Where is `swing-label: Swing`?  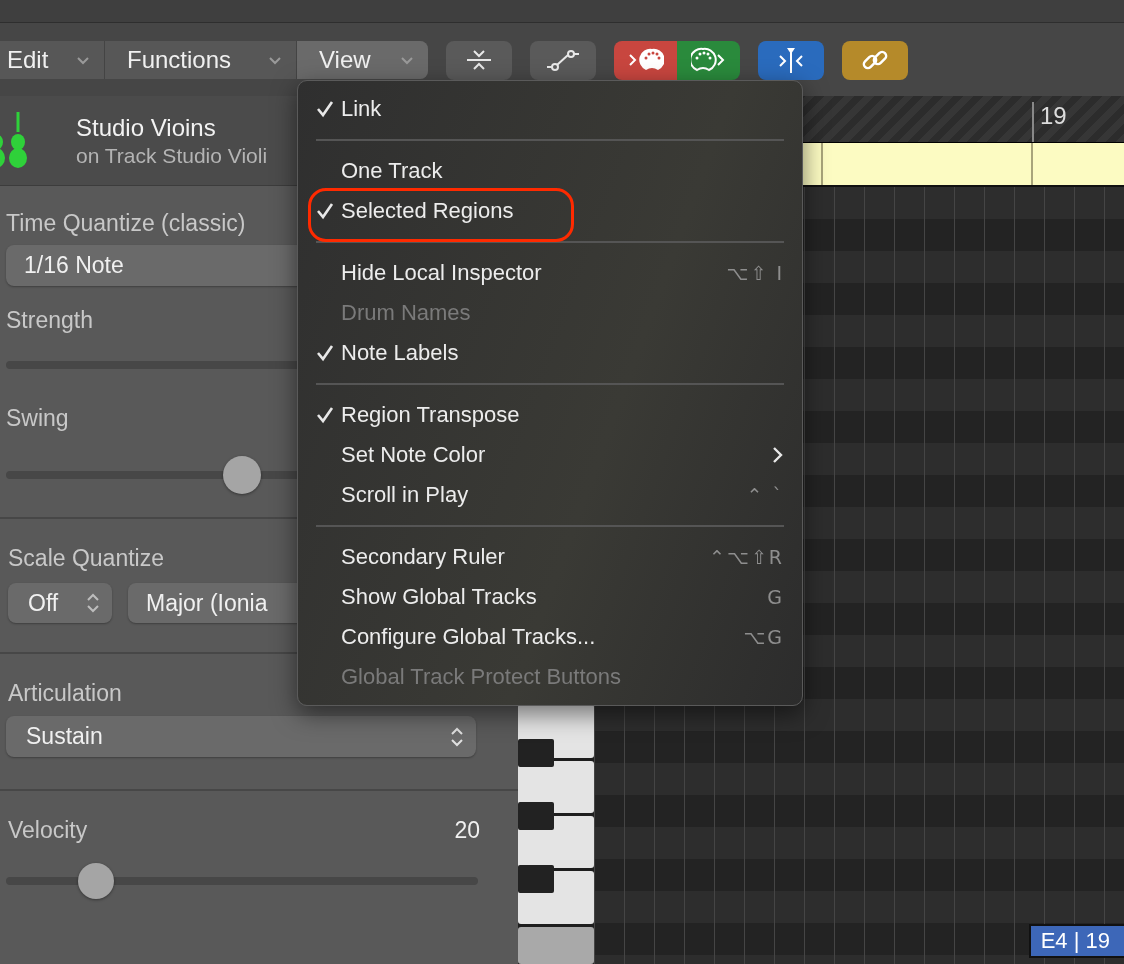
swing-label: Swing is located at coordinates (37, 418).